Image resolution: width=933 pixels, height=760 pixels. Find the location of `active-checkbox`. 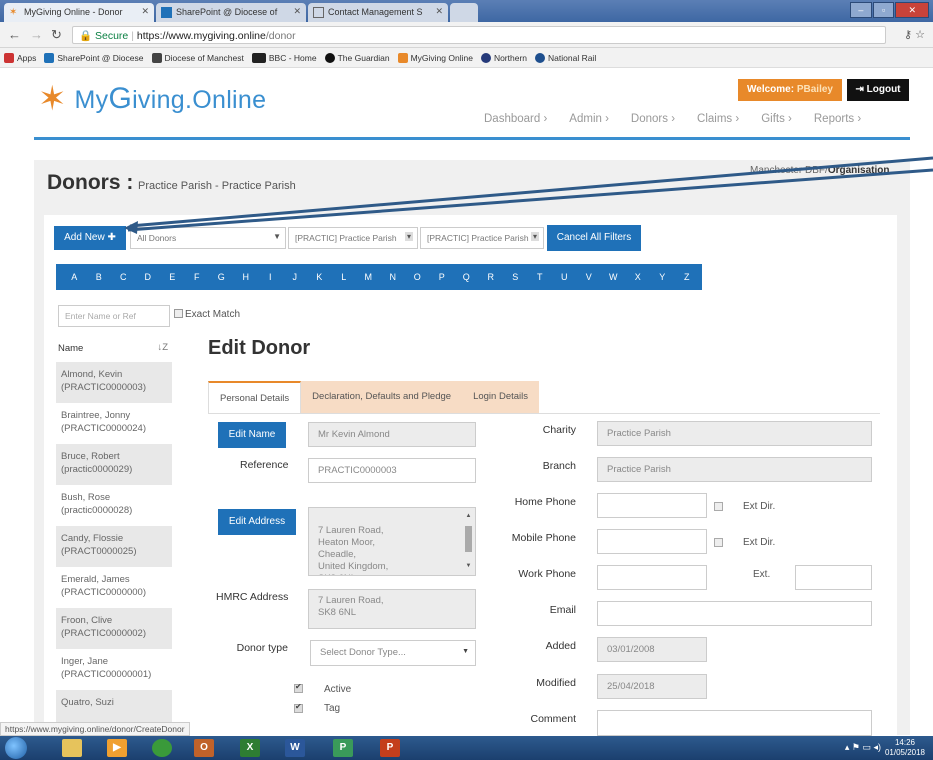

active-checkbox is located at coordinates (298, 687).